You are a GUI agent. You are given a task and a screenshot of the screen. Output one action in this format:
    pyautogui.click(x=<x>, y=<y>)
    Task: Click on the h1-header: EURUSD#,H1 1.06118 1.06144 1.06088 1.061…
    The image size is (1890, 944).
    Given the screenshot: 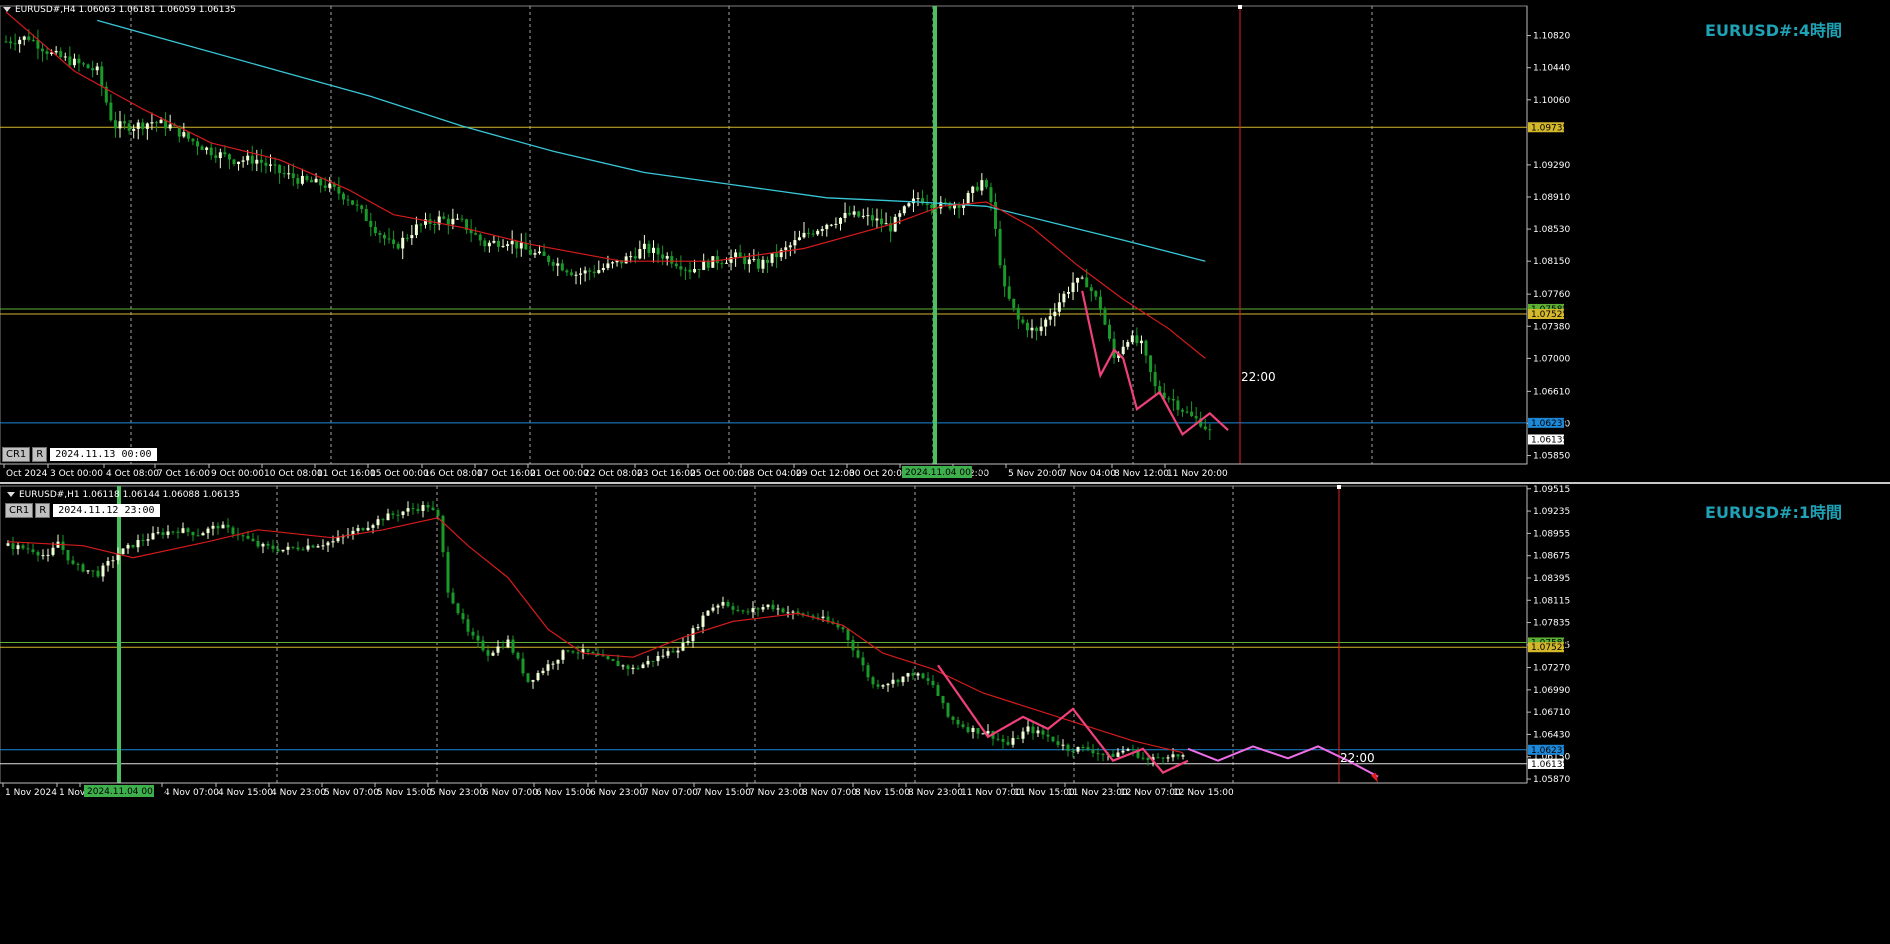 What is the action you would take?
    pyautogui.click(x=123, y=495)
    